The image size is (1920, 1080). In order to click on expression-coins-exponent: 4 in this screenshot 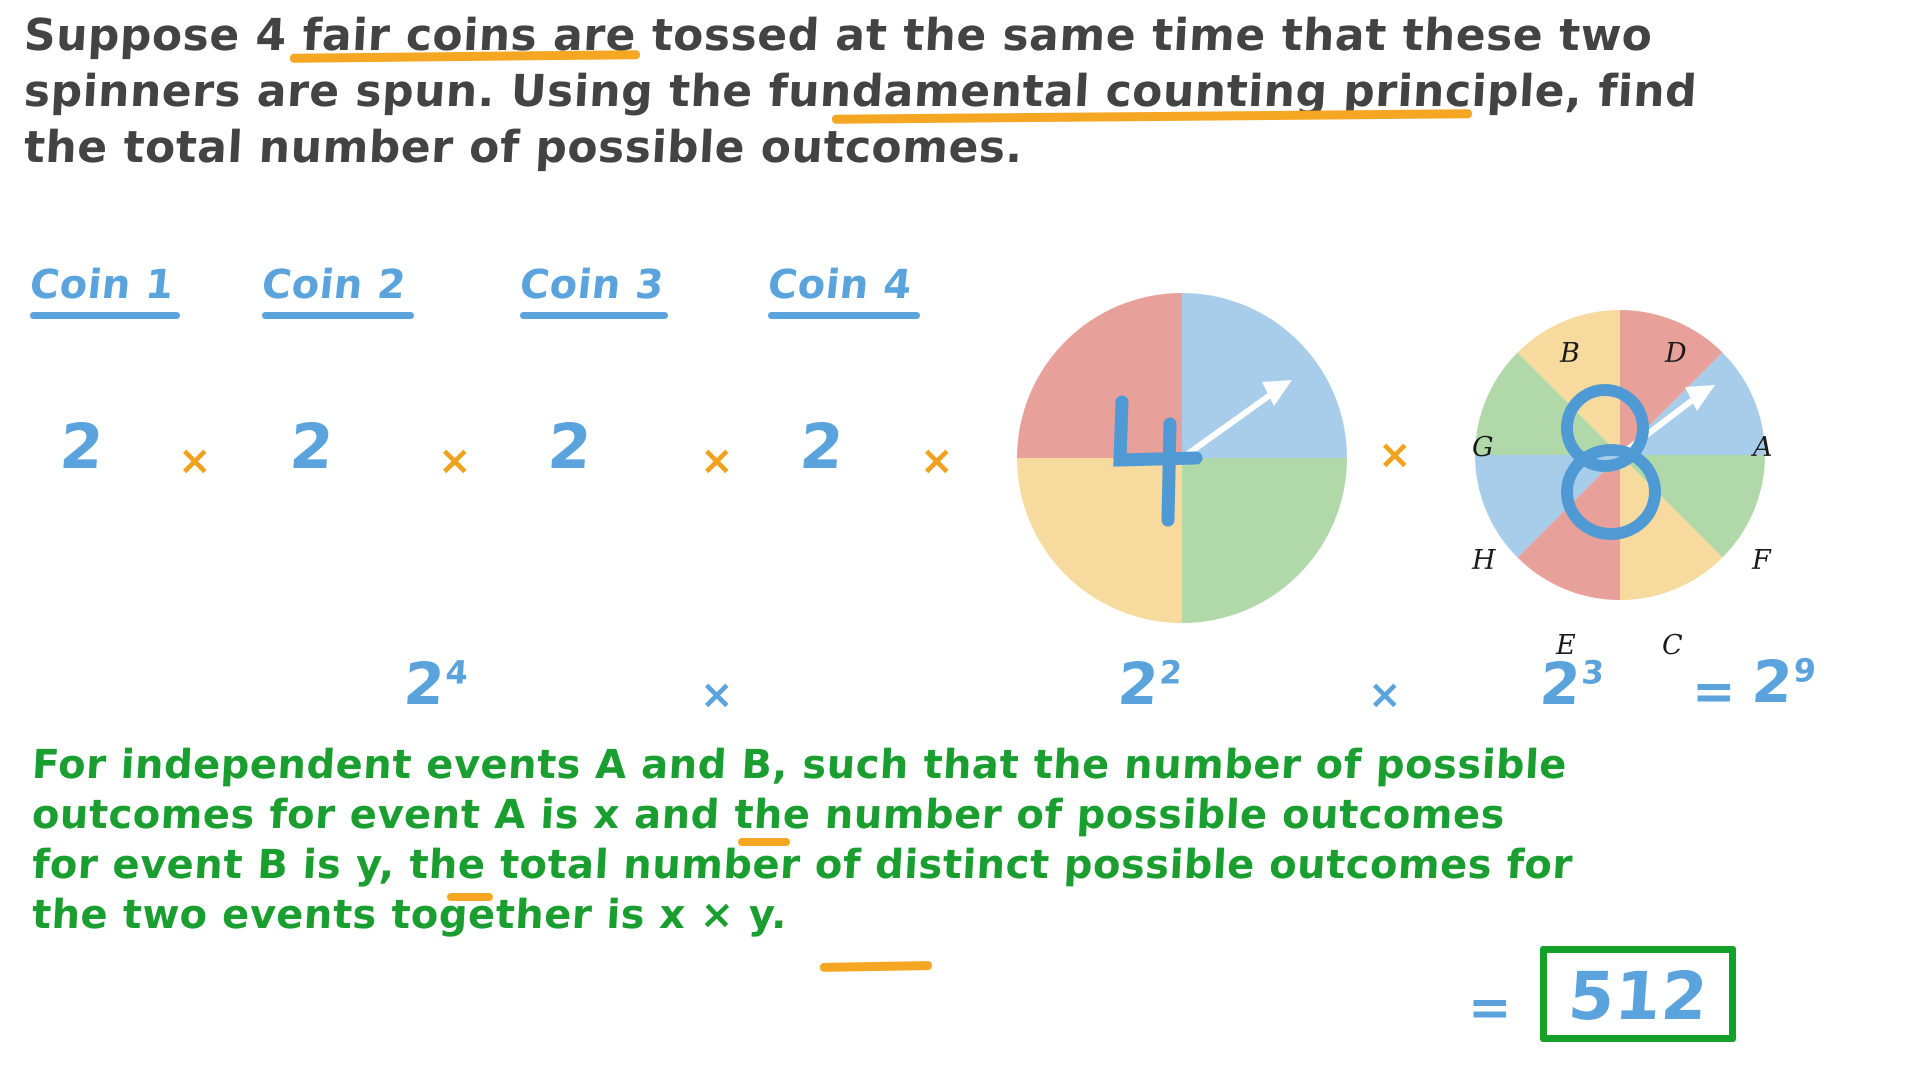, I will do `click(457, 672)`.